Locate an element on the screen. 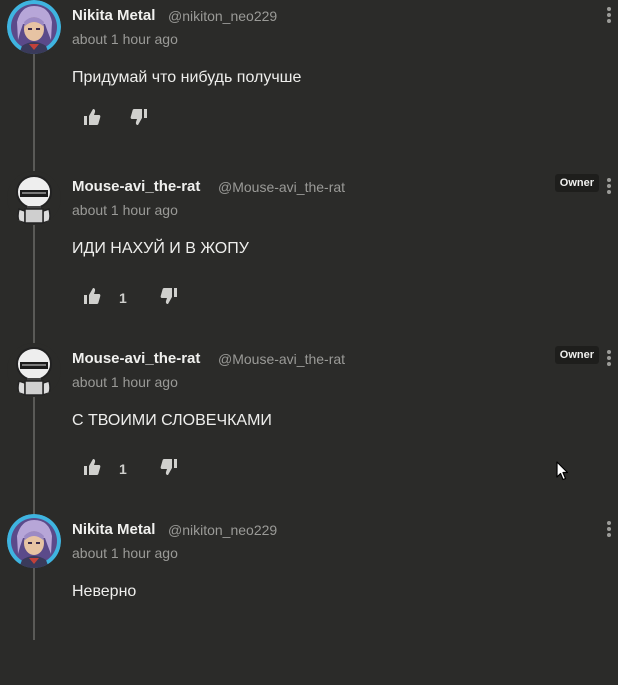 The image size is (618, 685). comment-text: С ТВОИМИ СЛОВЕЧКАМИ is located at coordinates (172, 420).